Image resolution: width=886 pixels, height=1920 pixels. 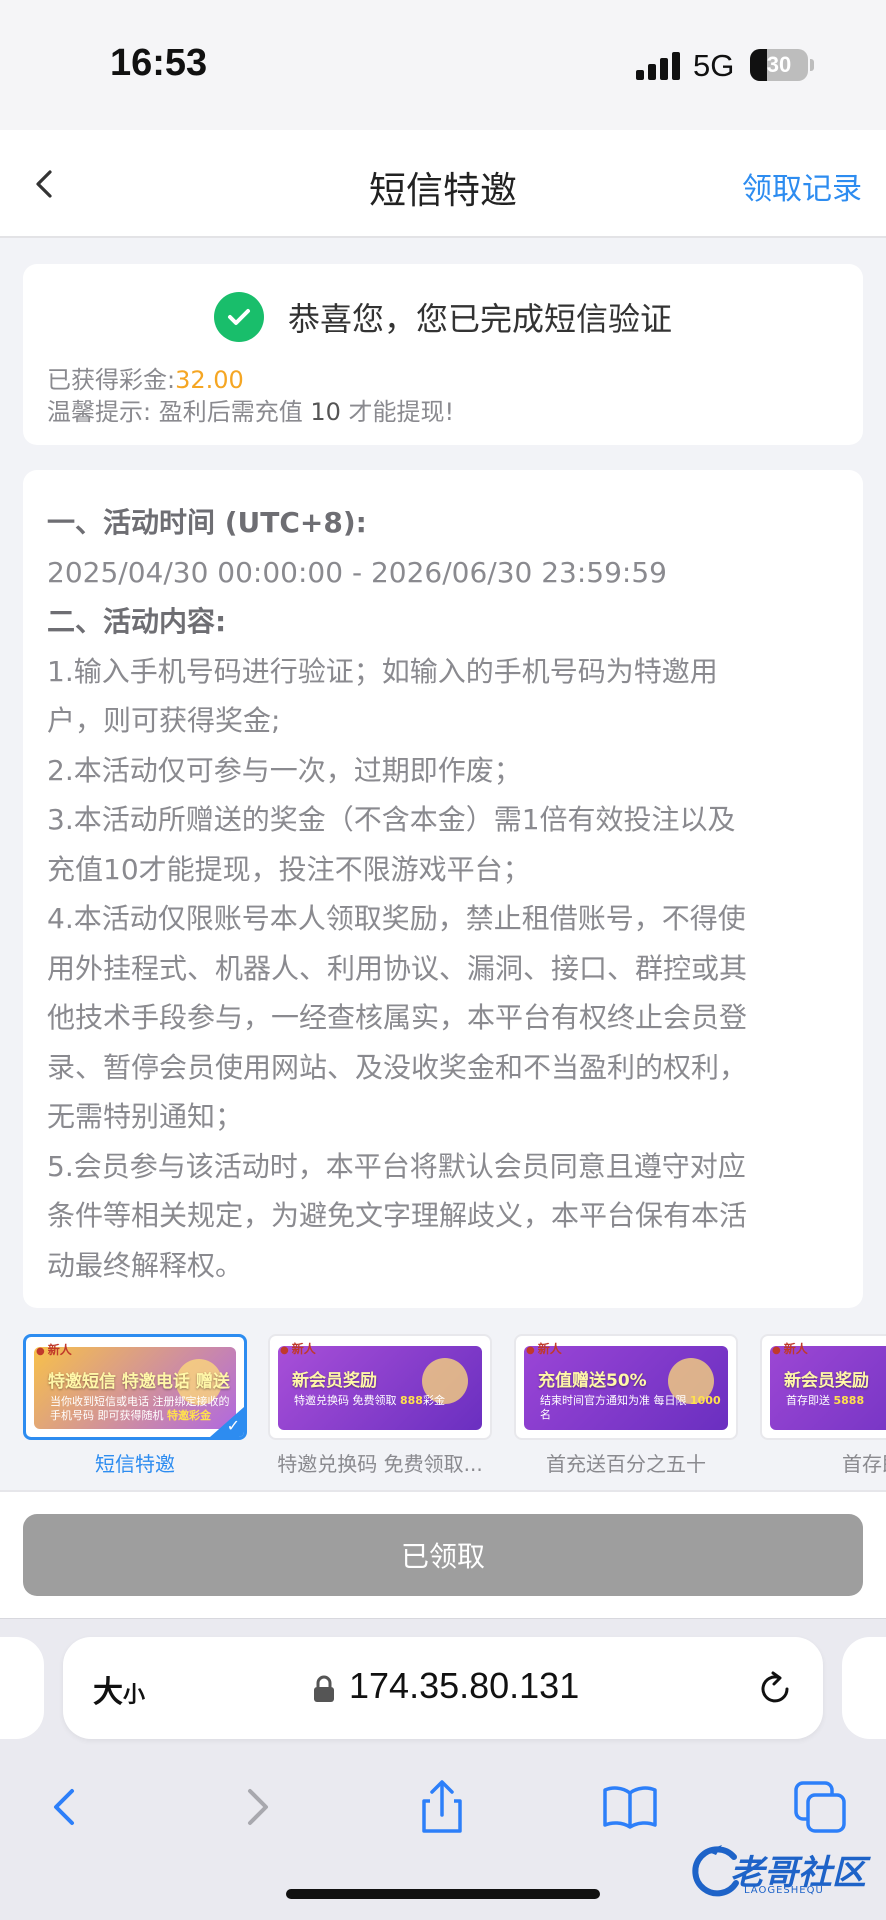 What do you see at coordinates (382, 671) in the screenshot?
I see `rules-line: 1.输入手机号码进行验证；如输入的手机号码为特邀用` at bounding box center [382, 671].